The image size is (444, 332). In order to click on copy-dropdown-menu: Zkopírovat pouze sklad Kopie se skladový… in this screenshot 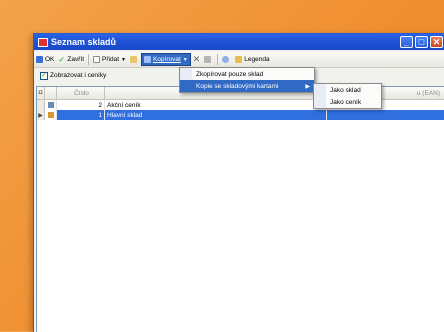, I will do `click(247, 80)`.